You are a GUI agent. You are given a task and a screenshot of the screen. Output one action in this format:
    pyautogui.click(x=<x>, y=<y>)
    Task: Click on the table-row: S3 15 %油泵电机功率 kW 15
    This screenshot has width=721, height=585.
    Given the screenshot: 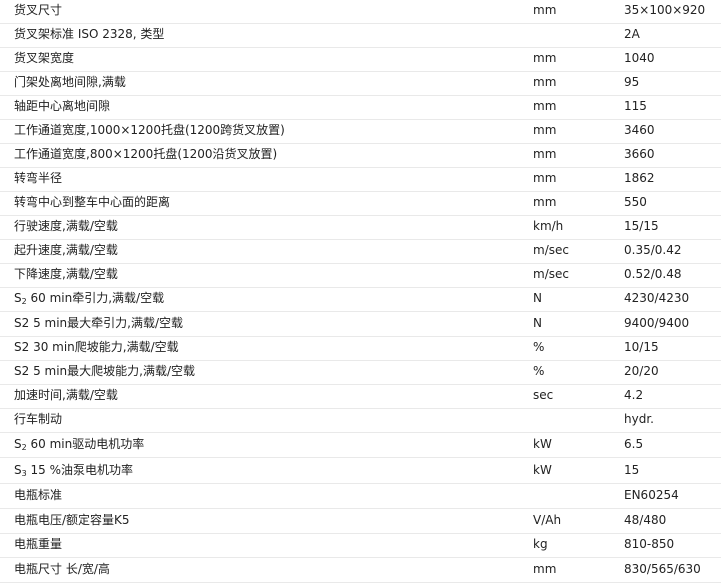 What is the action you would take?
    pyautogui.click(x=360, y=472)
    